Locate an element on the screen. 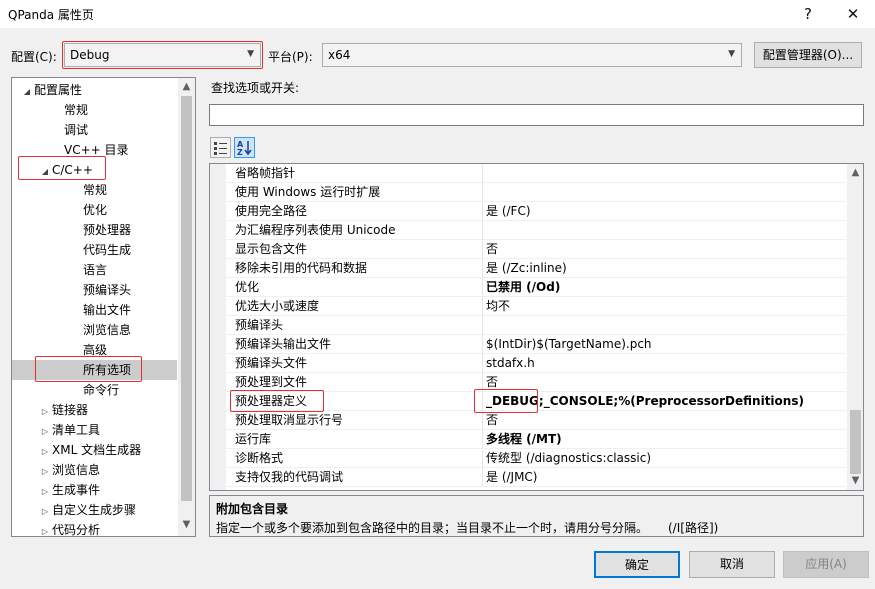 This screenshot has width=875, height=589. property-name: 支持仅我的代码调试 is located at coordinates (289, 477).